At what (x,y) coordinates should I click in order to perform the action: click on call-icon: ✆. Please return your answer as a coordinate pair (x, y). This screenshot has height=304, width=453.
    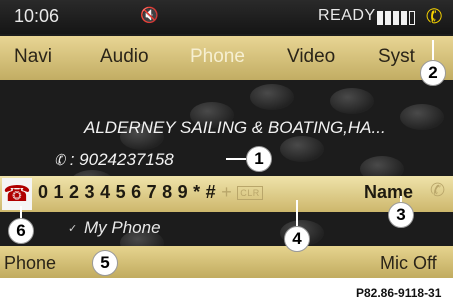
    Looking at the image, I should click on (437, 190).